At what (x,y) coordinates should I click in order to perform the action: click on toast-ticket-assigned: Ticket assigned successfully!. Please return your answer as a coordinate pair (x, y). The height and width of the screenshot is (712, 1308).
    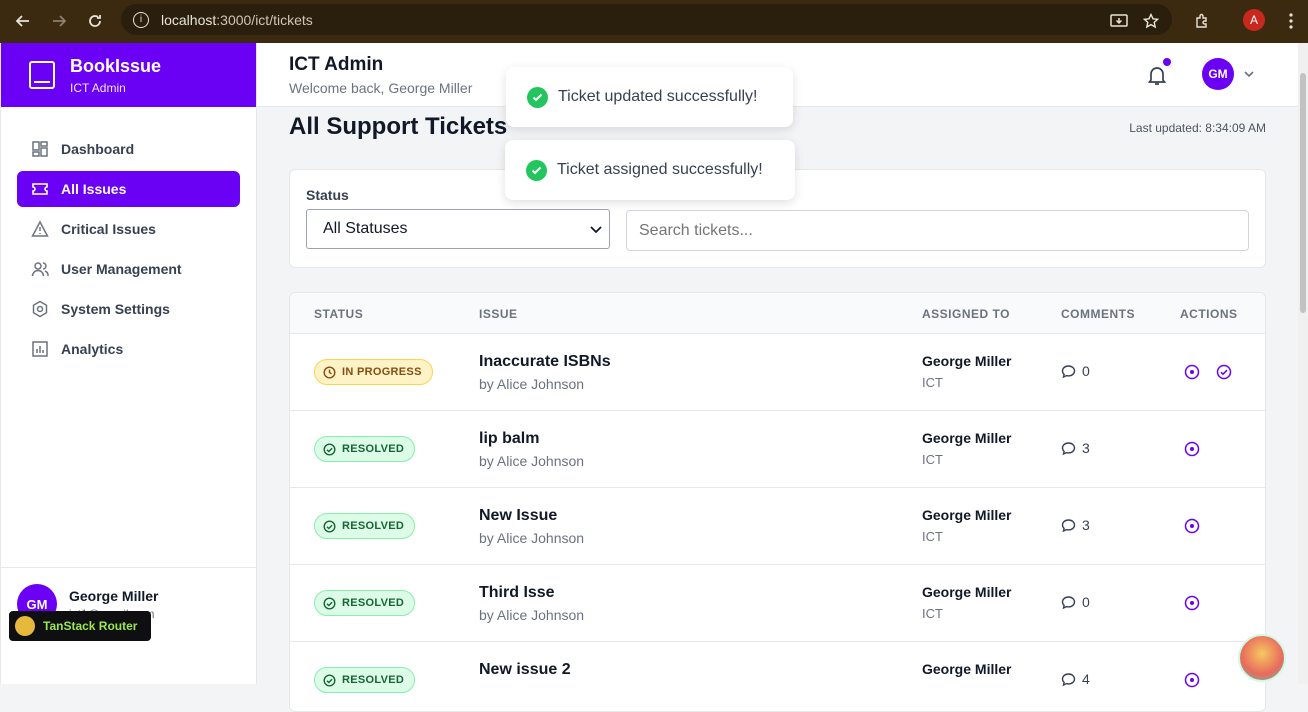
    Looking at the image, I should click on (650, 170).